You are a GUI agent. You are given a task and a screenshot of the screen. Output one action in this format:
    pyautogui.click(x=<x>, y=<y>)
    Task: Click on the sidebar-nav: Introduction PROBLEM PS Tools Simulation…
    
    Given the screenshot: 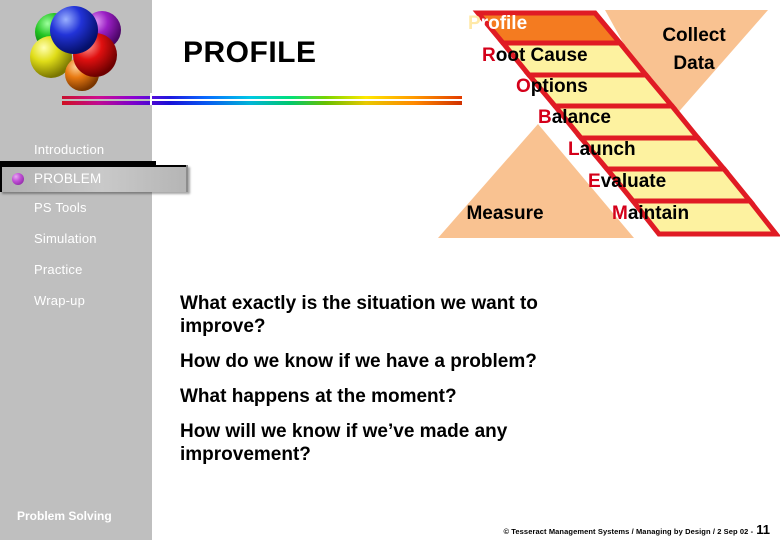 What is the action you would take?
    pyautogui.click(x=94, y=225)
    